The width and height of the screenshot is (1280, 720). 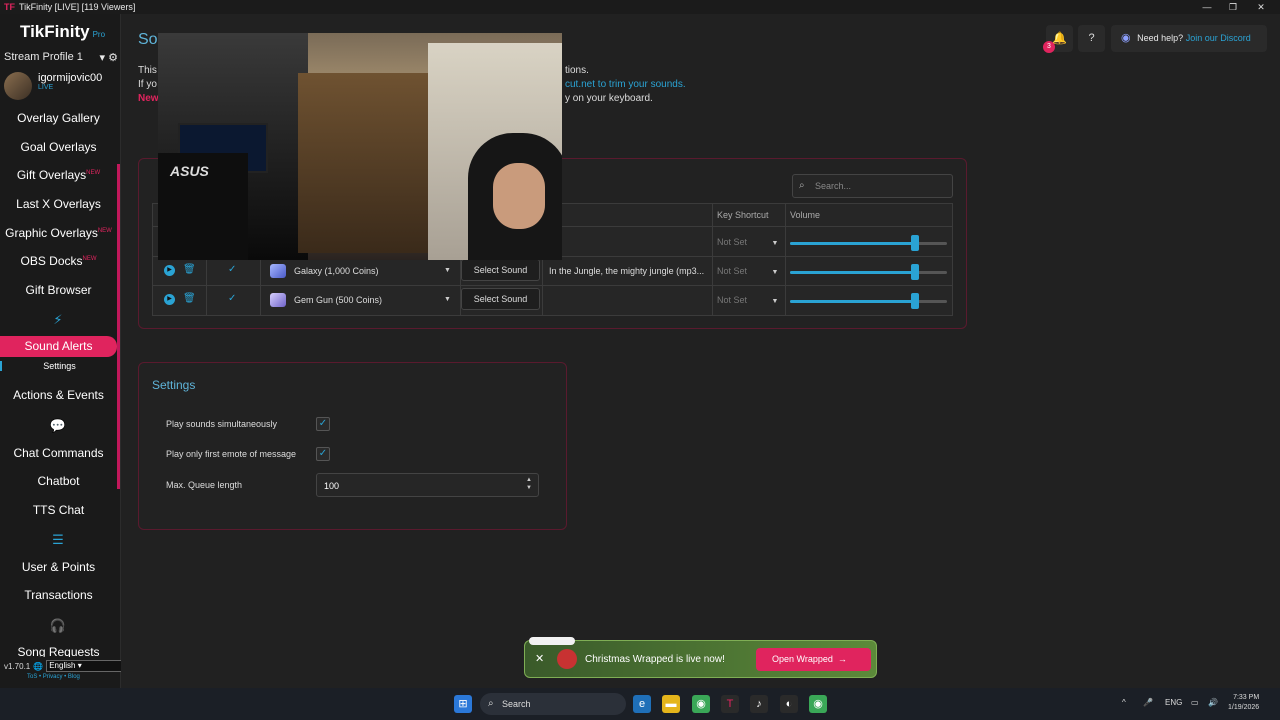 What do you see at coordinates (58, 595) in the screenshot?
I see `sidebar-item-transactions: Transactions` at bounding box center [58, 595].